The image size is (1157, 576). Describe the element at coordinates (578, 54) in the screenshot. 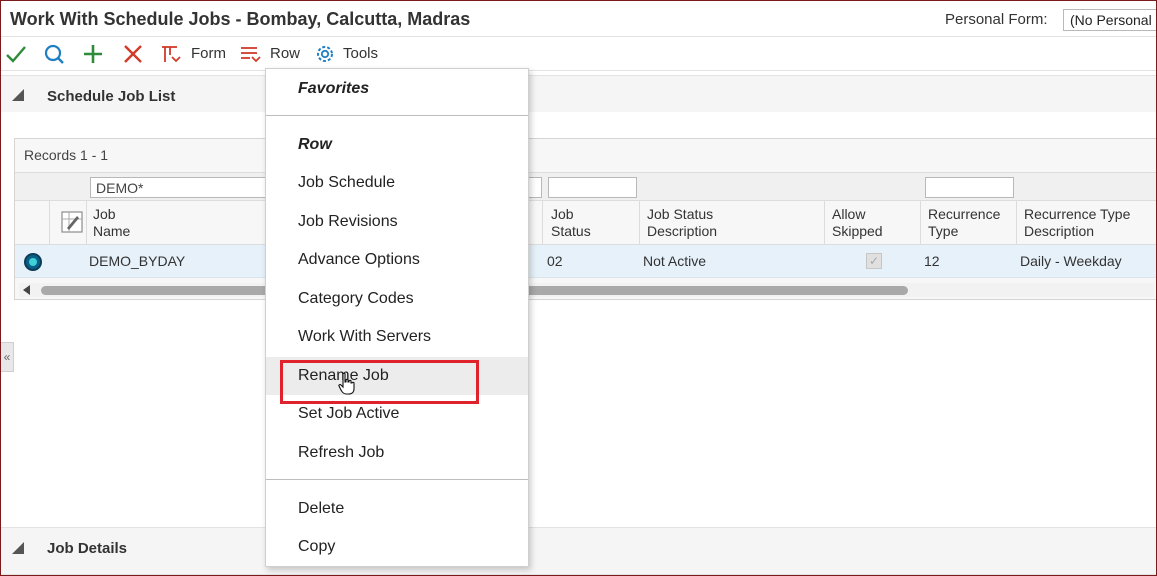

I see `toolbar: Form Row Tools` at that location.